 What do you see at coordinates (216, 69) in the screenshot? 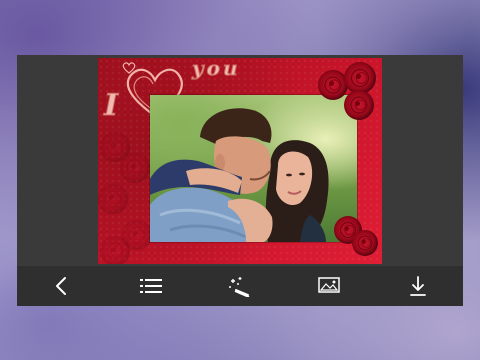
I see `overlay-text-you: you` at bounding box center [216, 69].